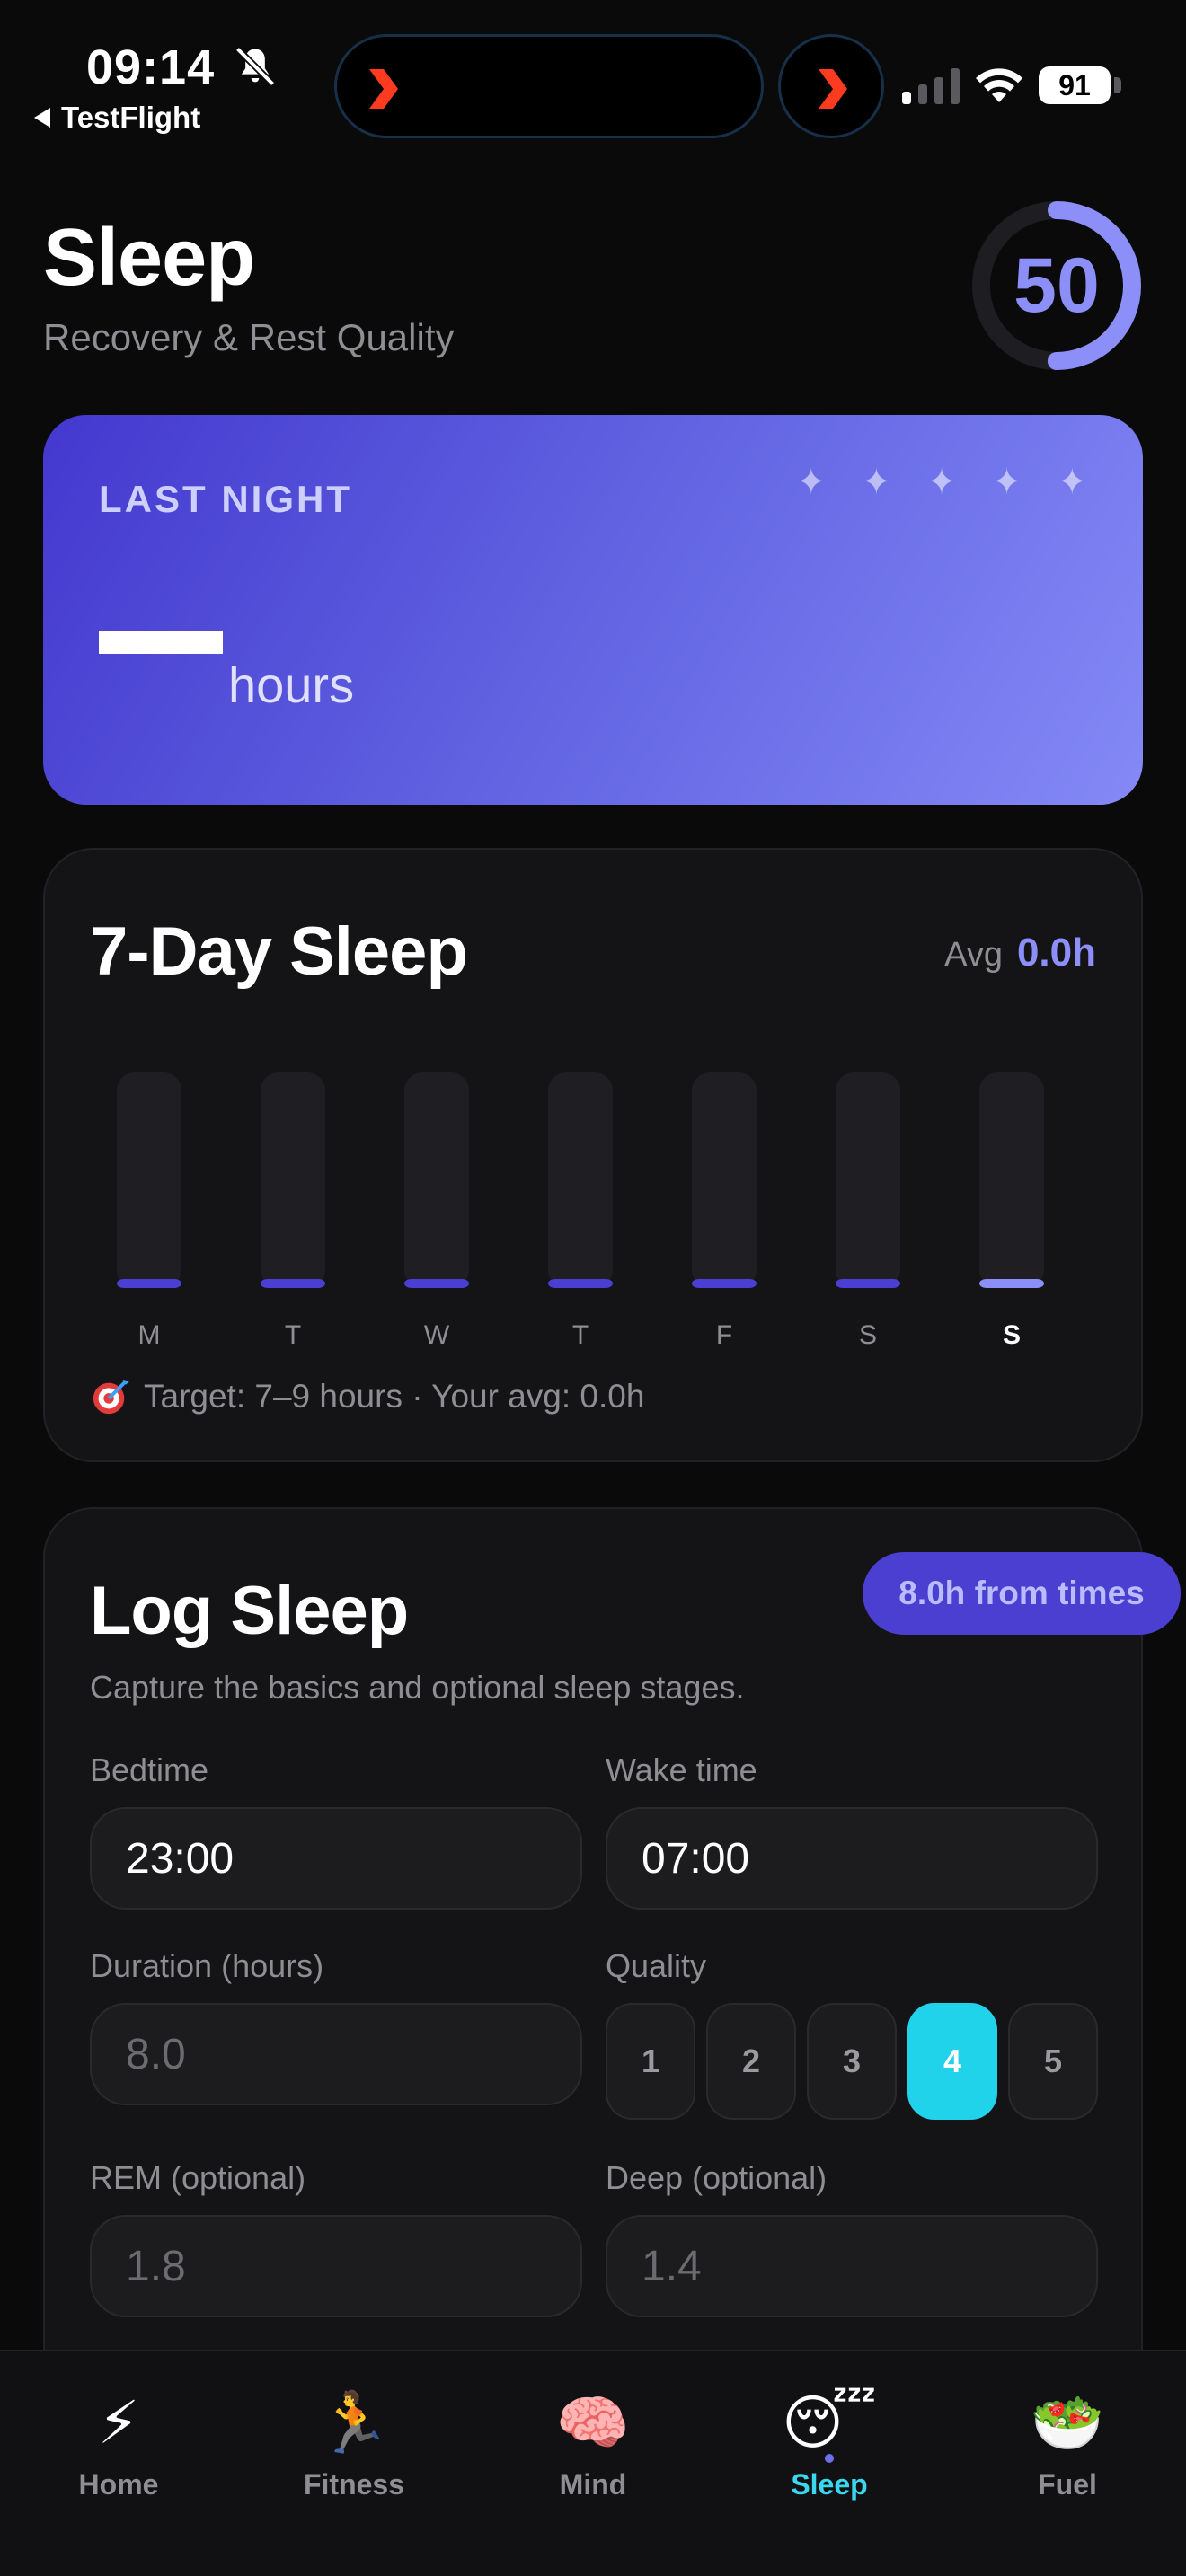  I want to click on quality-option-4: 4, so click(952, 2061).